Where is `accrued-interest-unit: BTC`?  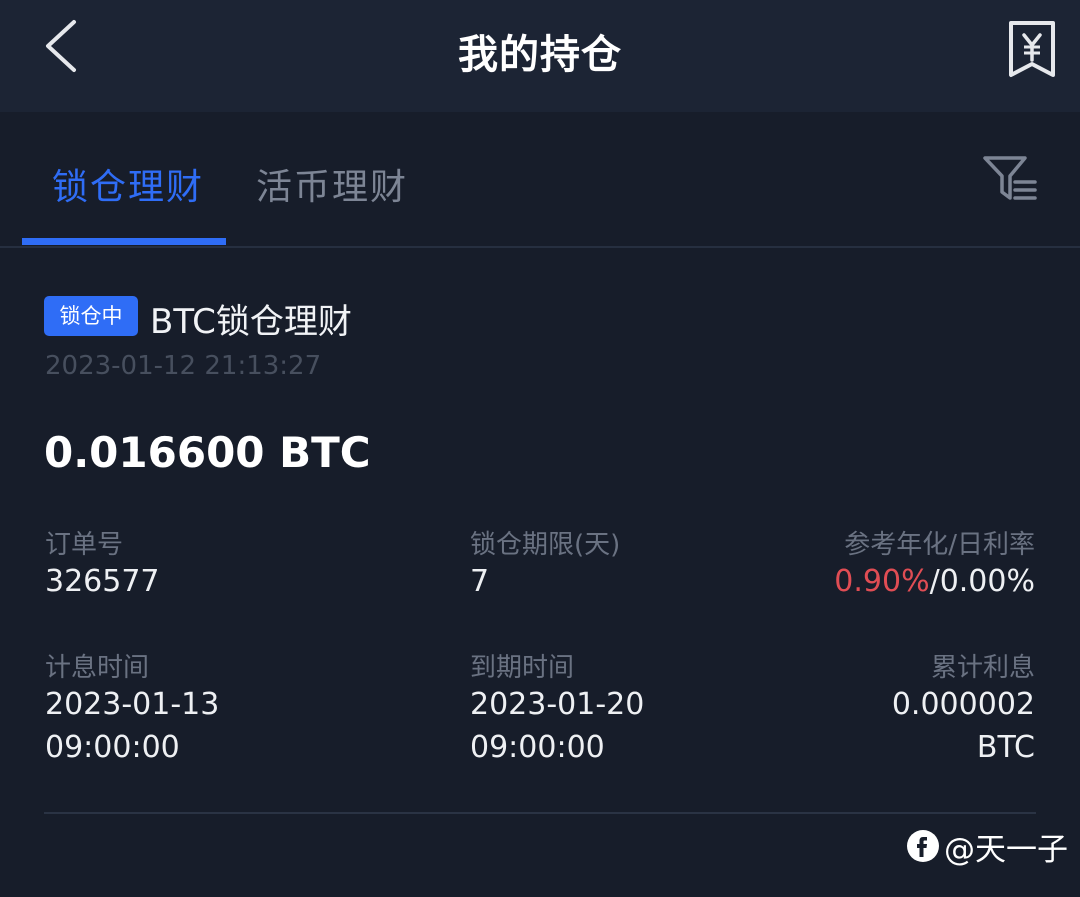 accrued-interest-unit: BTC is located at coordinates (1005, 747).